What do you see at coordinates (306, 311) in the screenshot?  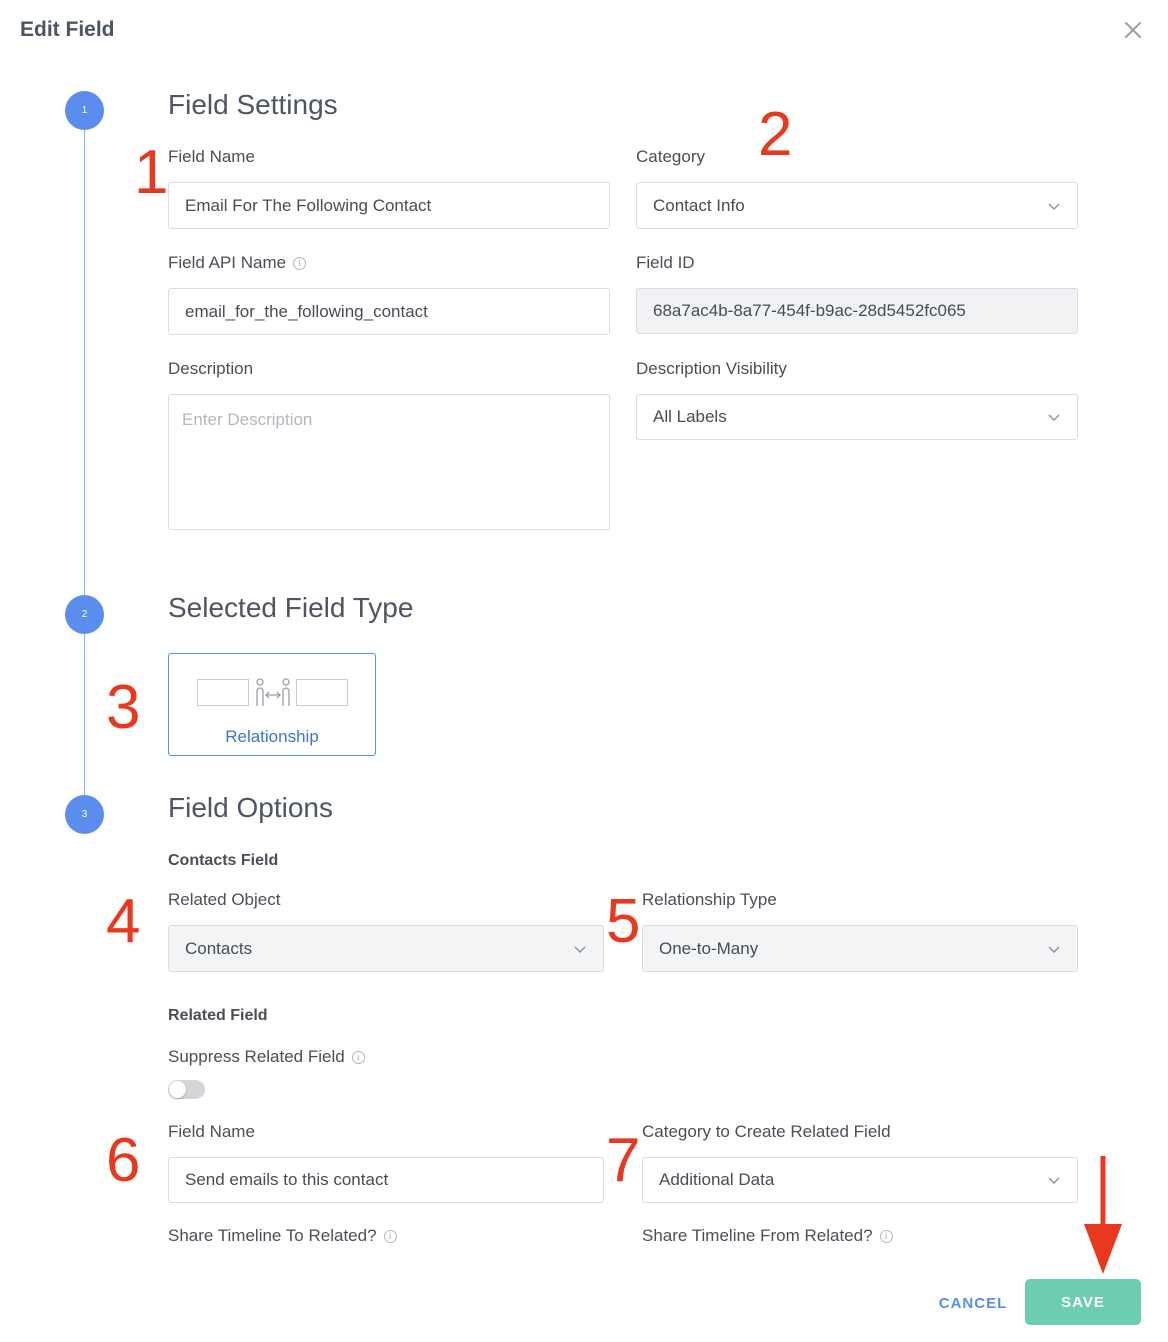 I see `api-name-value: email_for_the_following_contact` at bounding box center [306, 311].